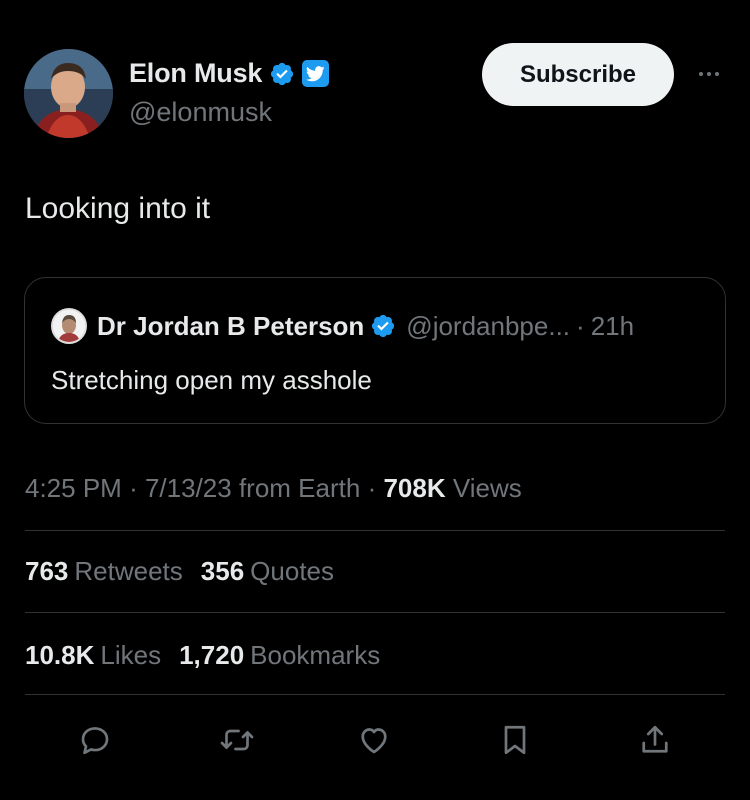 This screenshot has height=800, width=750. Describe the element at coordinates (315, 655) in the screenshot. I see `bookmarks-label: Bookmarks` at that location.